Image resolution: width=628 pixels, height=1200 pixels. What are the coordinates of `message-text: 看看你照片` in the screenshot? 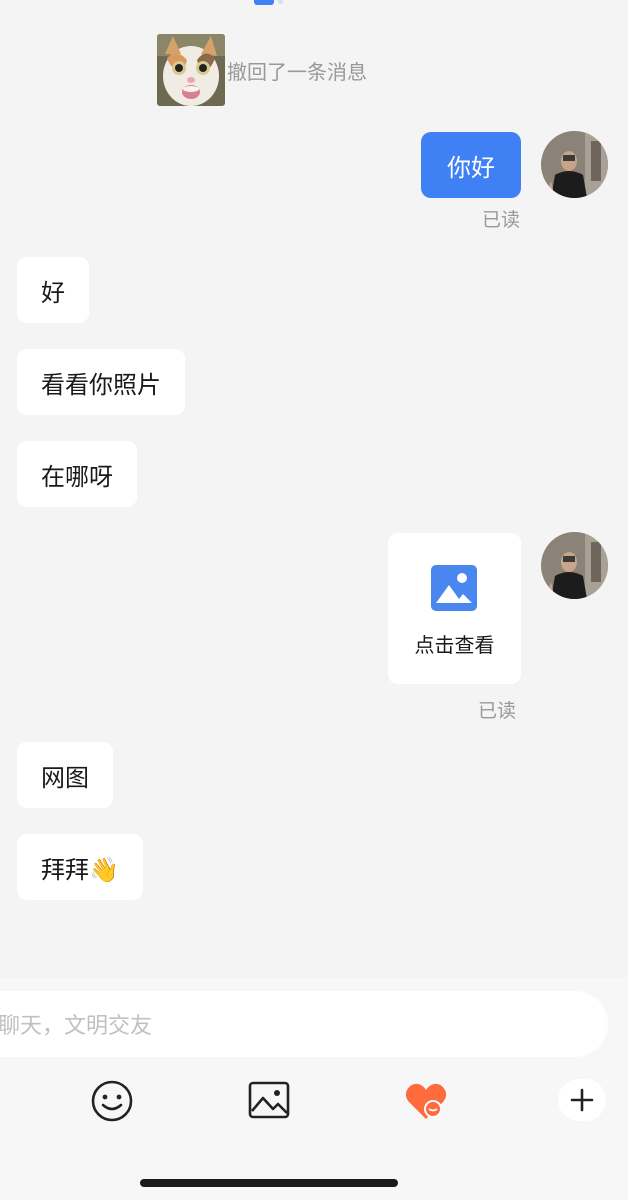 It's located at (101, 384).